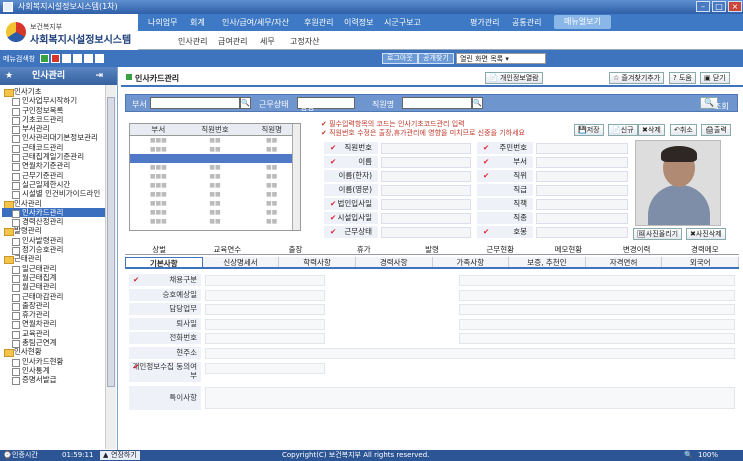 This screenshot has height=461, width=743. Describe the element at coordinates (53, 269) in the screenshot. I see `tree-item: 일근태관리` at that location.